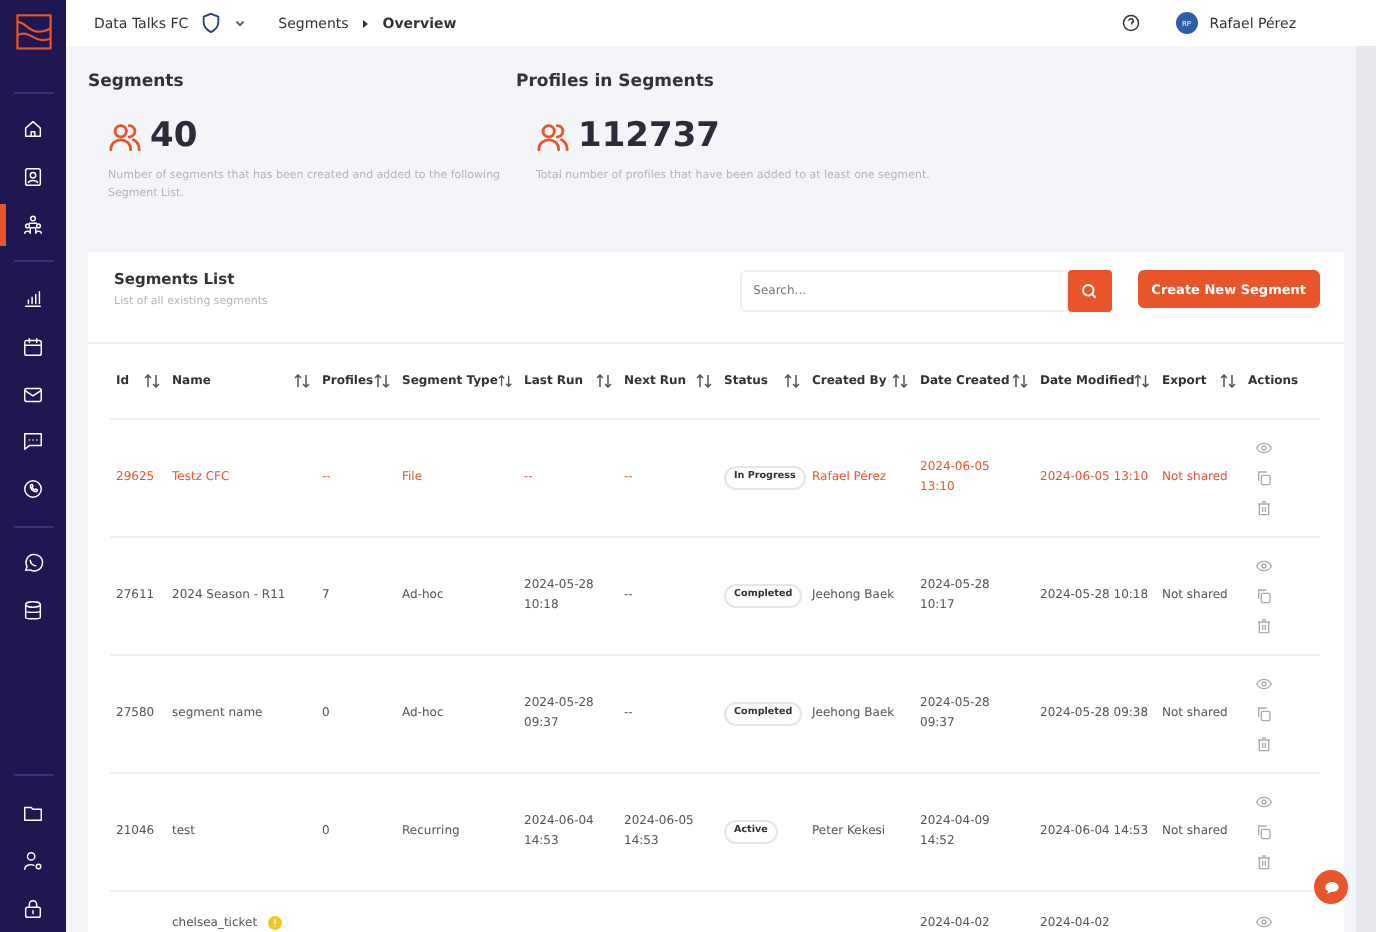 This screenshot has width=1376, height=932. I want to click on user-settings-icon, so click(33, 860).